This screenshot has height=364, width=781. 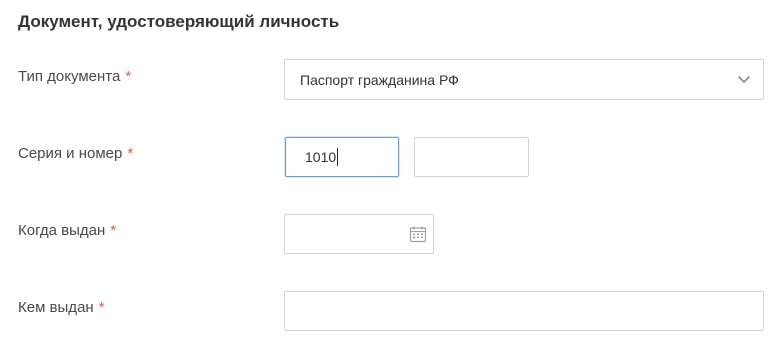 I want to click on doc-type-label: Тип документа *, so click(x=74, y=76).